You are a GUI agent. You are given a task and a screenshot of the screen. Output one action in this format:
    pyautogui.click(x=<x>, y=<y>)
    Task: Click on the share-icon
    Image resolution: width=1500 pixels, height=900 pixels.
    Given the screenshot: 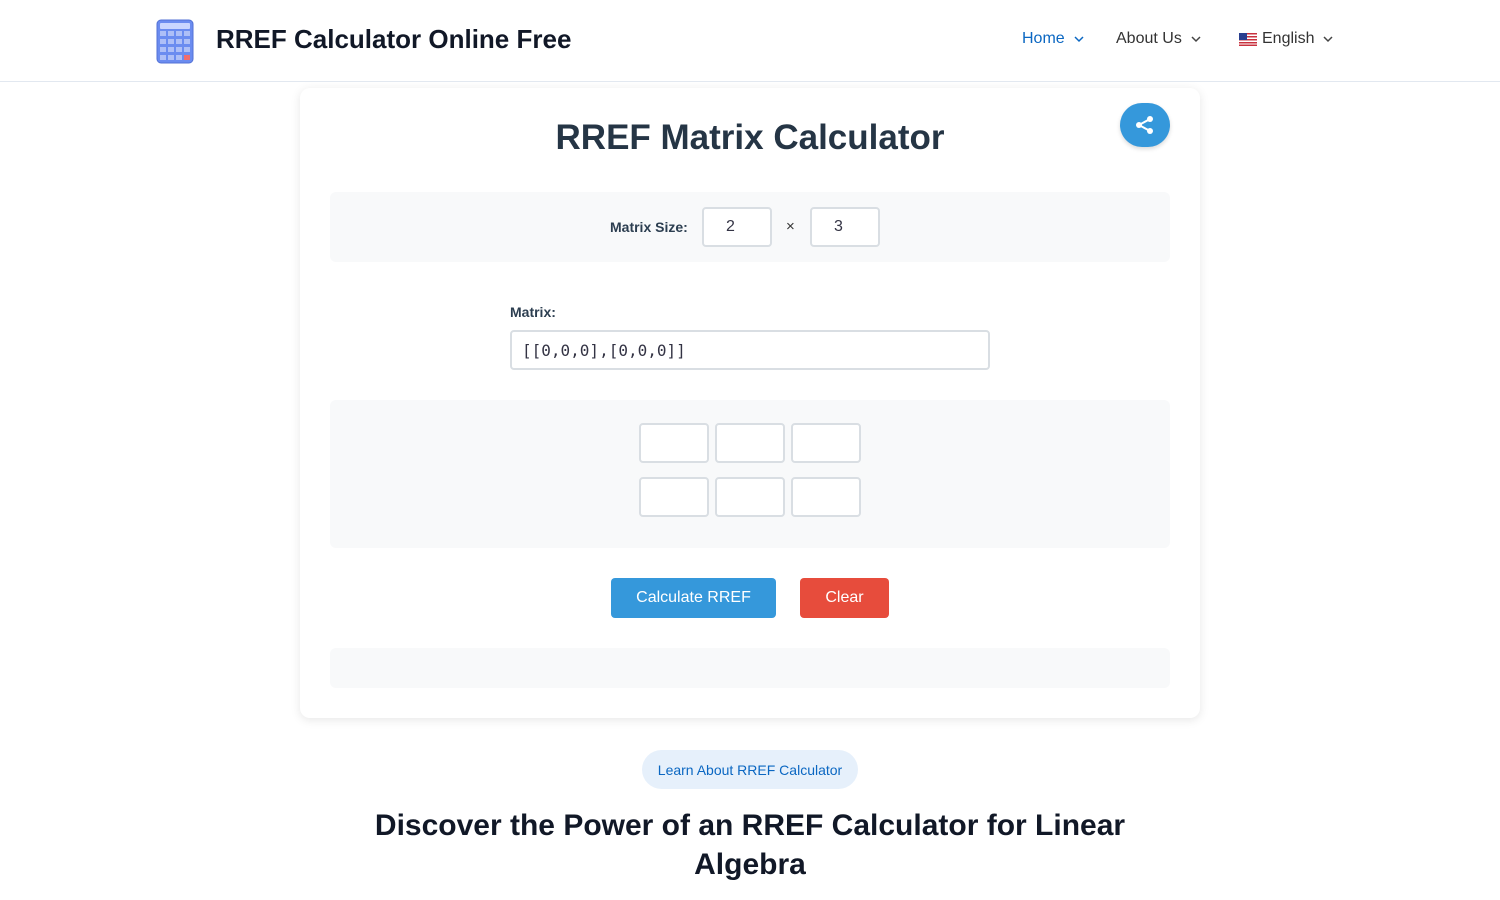 What is the action you would take?
    pyautogui.click(x=1144, y=125)
    